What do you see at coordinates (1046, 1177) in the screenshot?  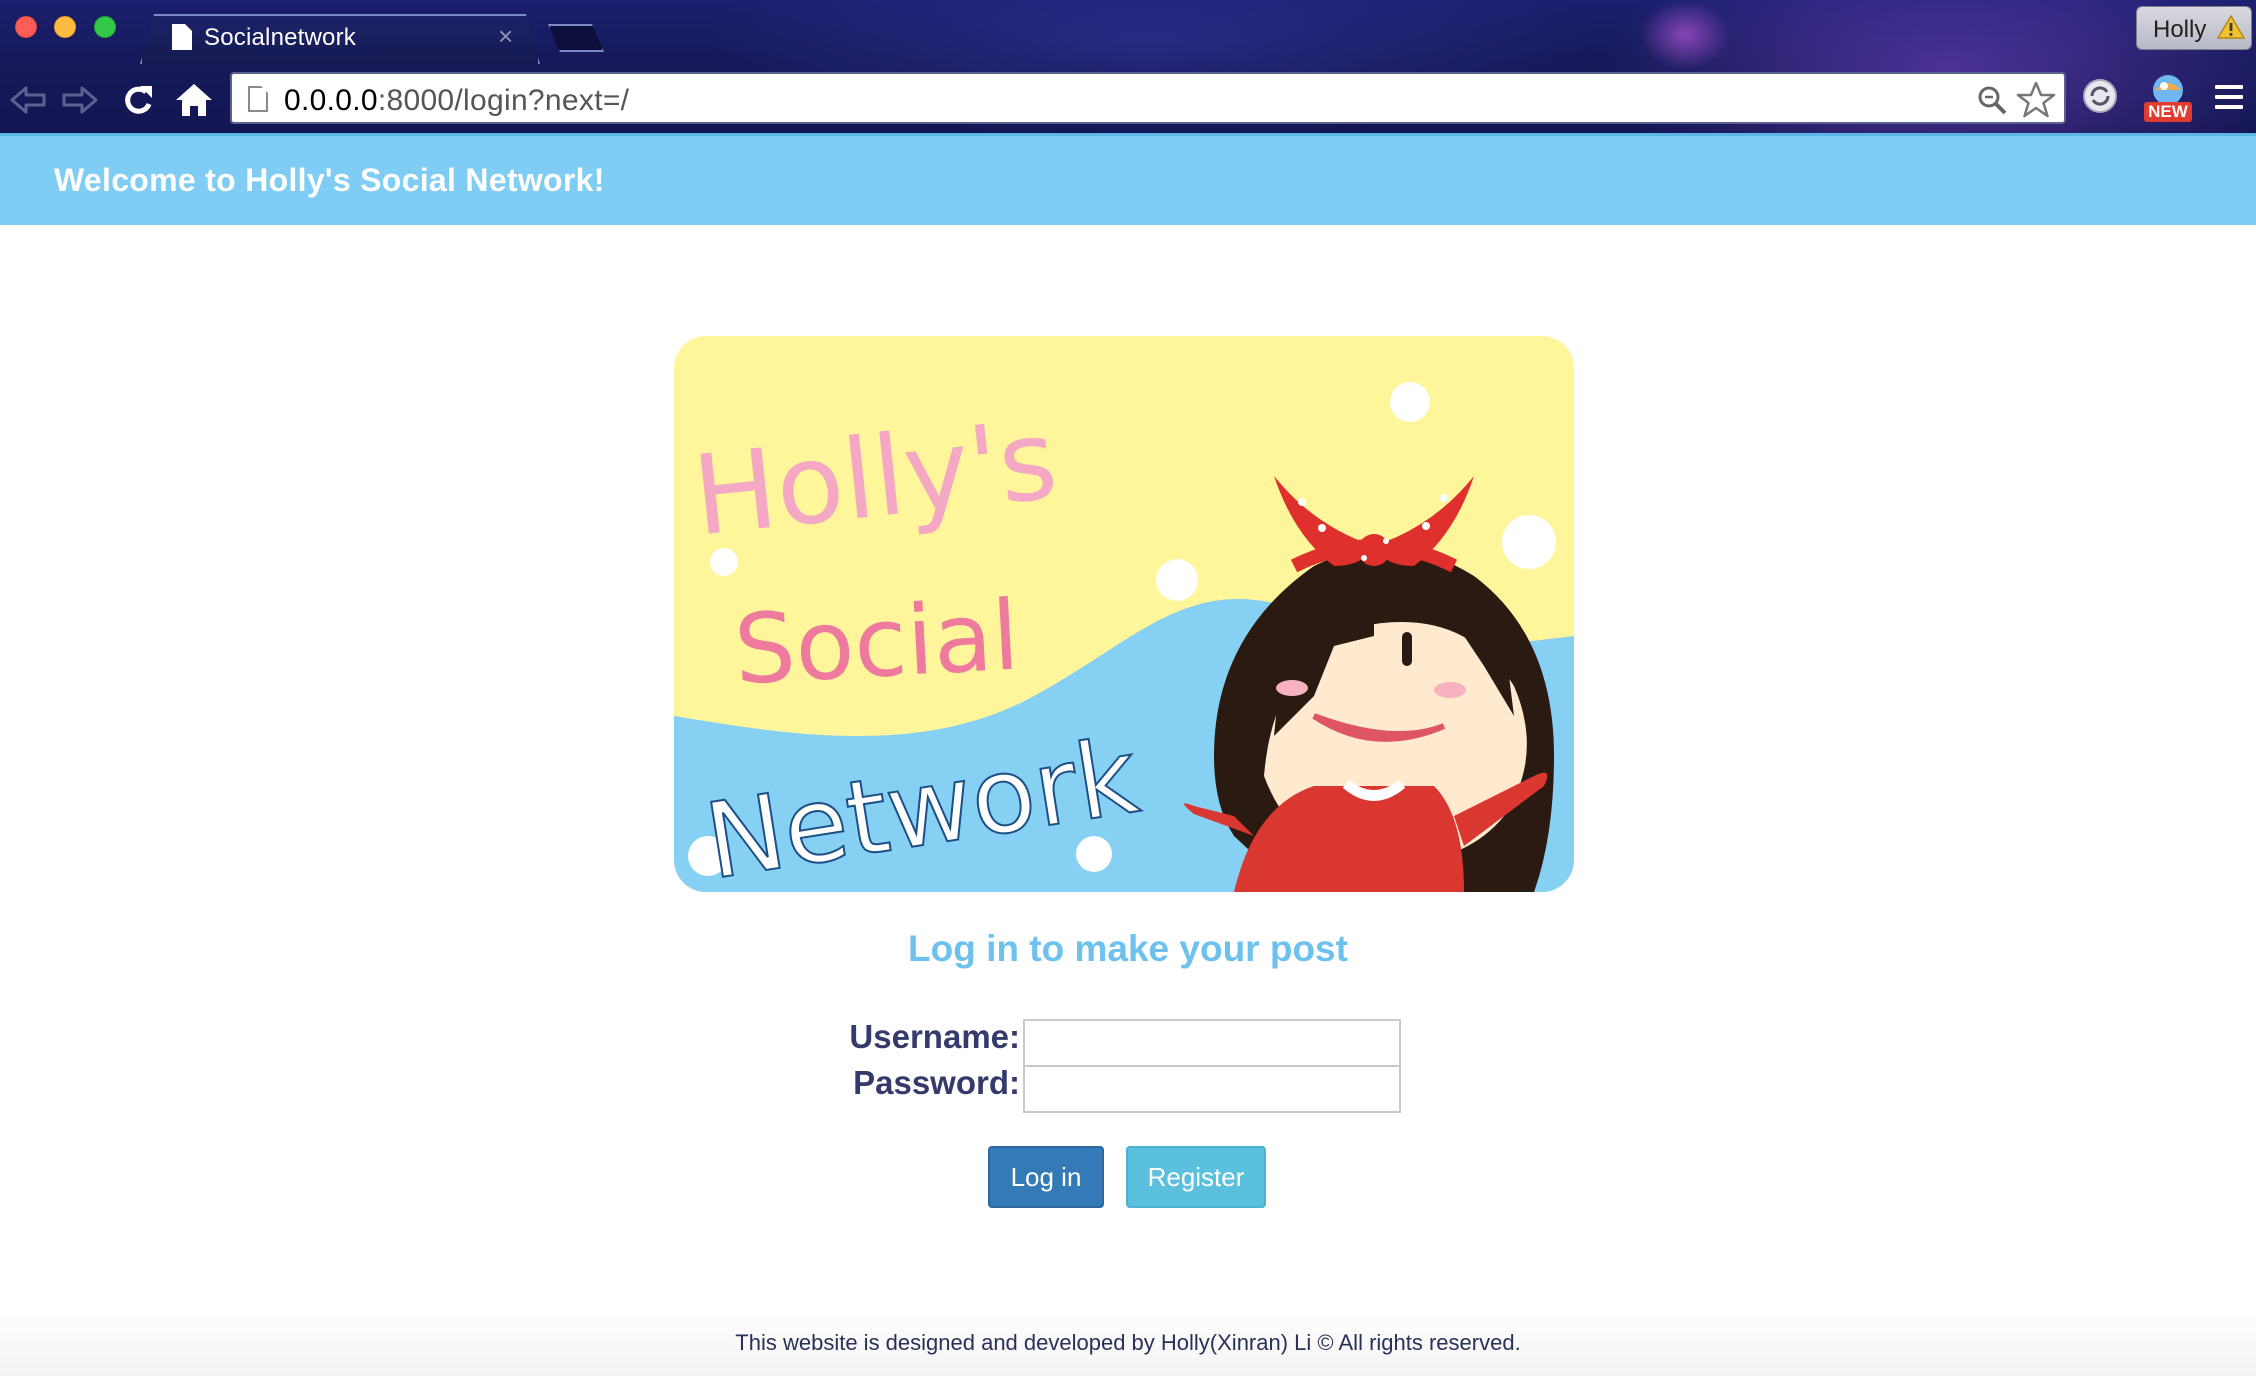 I see `login-button: Log in` at bounding box center [1046, 1177].